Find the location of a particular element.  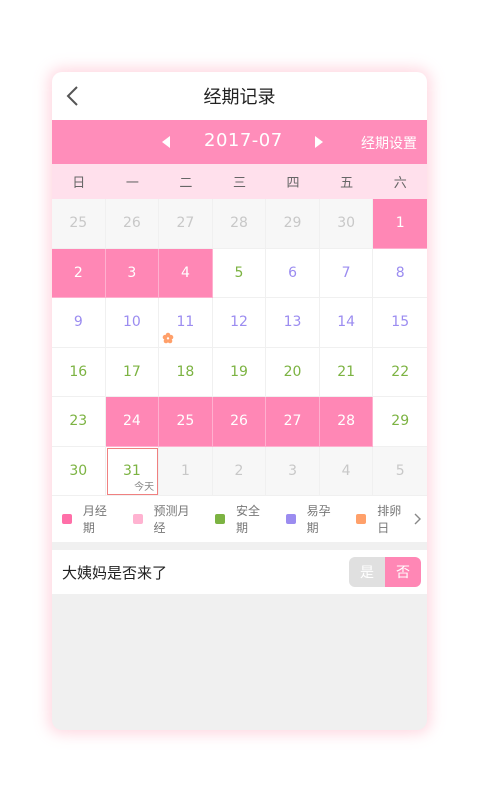

weekday-tue: 二 is located at coordinates (186, 183).